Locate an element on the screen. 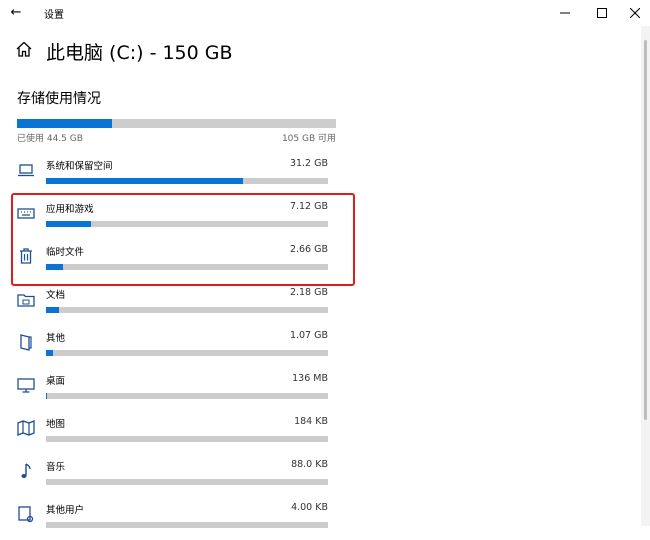  category-system-reserved: 系统和保留空间 31.2 GB is located at coordinates (170, 176).